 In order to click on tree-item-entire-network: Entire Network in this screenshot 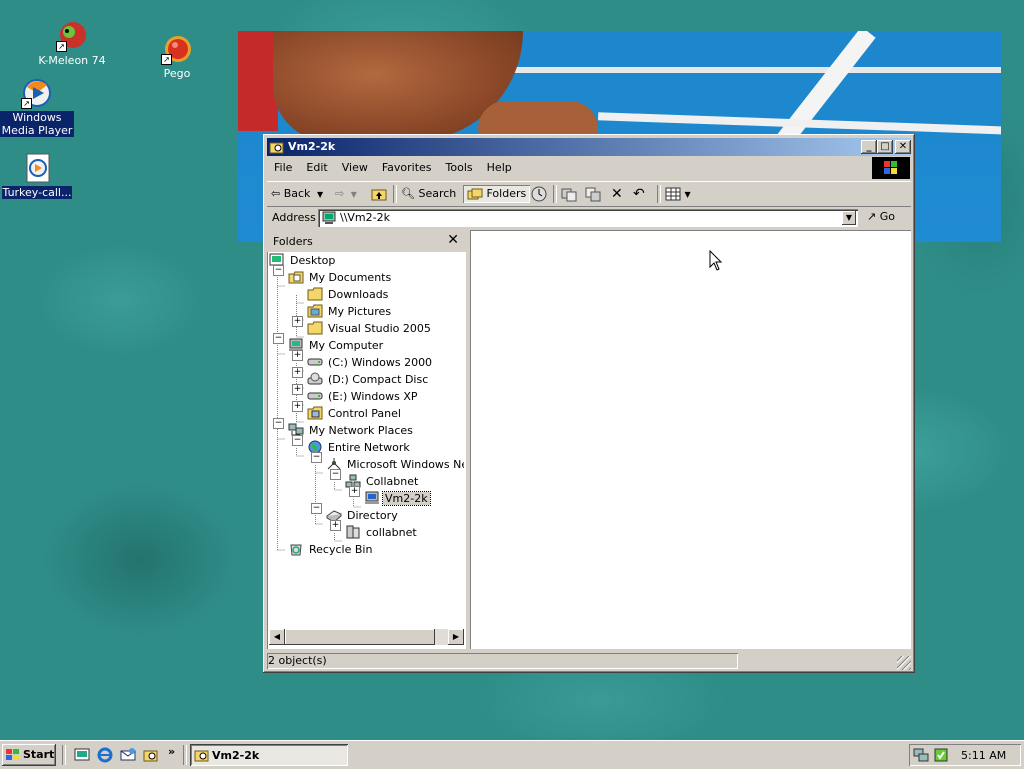, I will do `click(359, 447)`.